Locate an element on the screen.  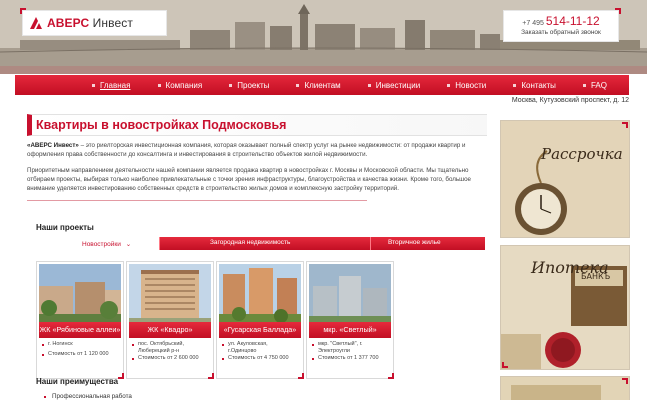
project-price: Стоимость от 4 750 000 is located at coordinates (255, 358).